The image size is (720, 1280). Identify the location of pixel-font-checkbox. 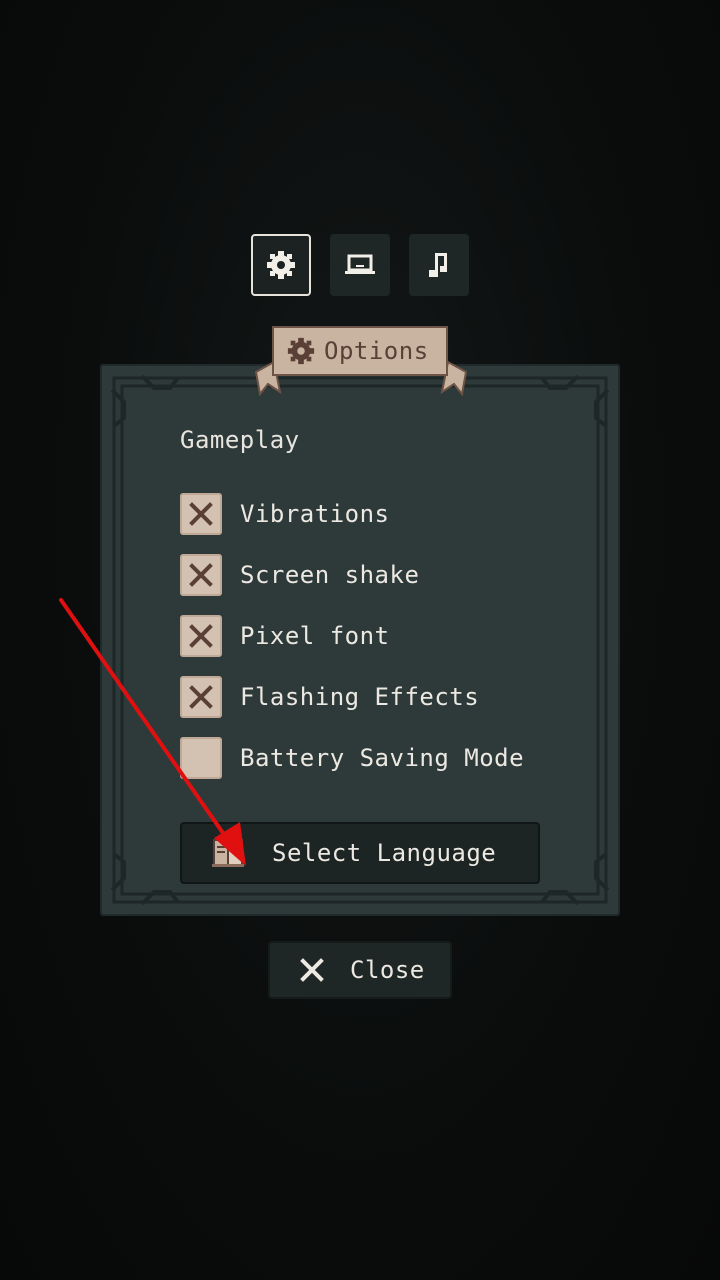
(201, 636).